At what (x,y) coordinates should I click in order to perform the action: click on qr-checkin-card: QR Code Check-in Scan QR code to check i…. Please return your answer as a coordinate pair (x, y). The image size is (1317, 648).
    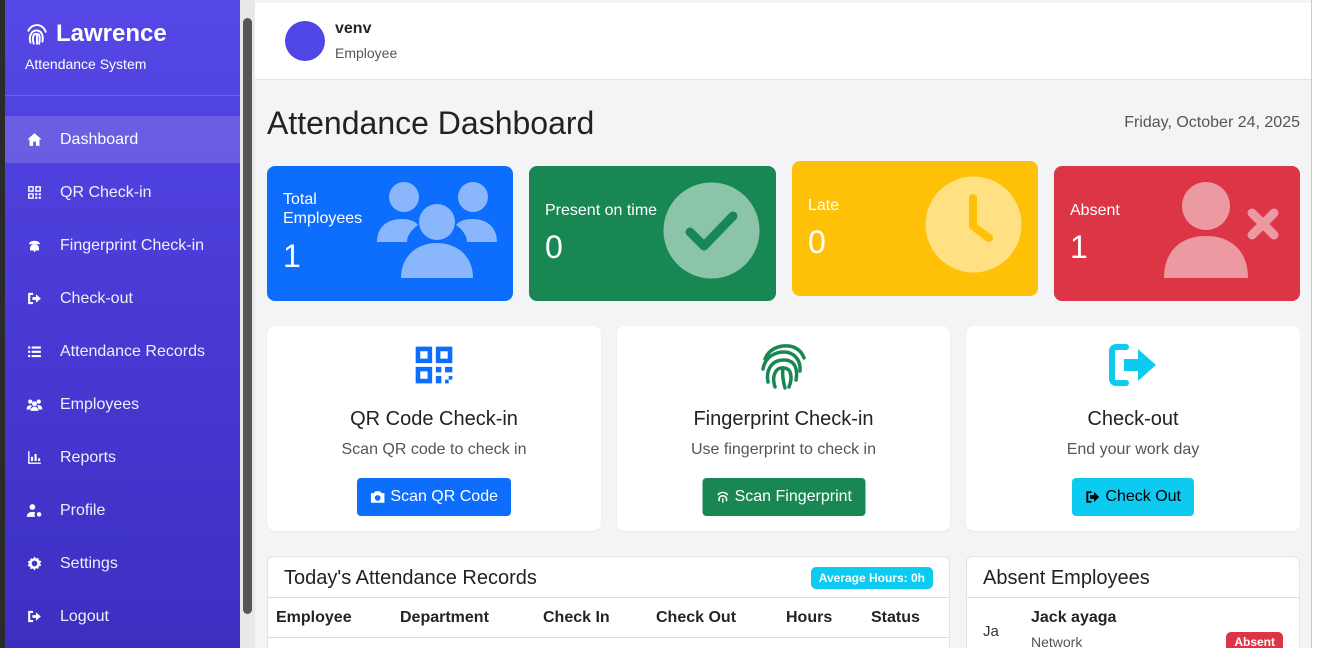
    Looking at the image, I should click on (434, 428).